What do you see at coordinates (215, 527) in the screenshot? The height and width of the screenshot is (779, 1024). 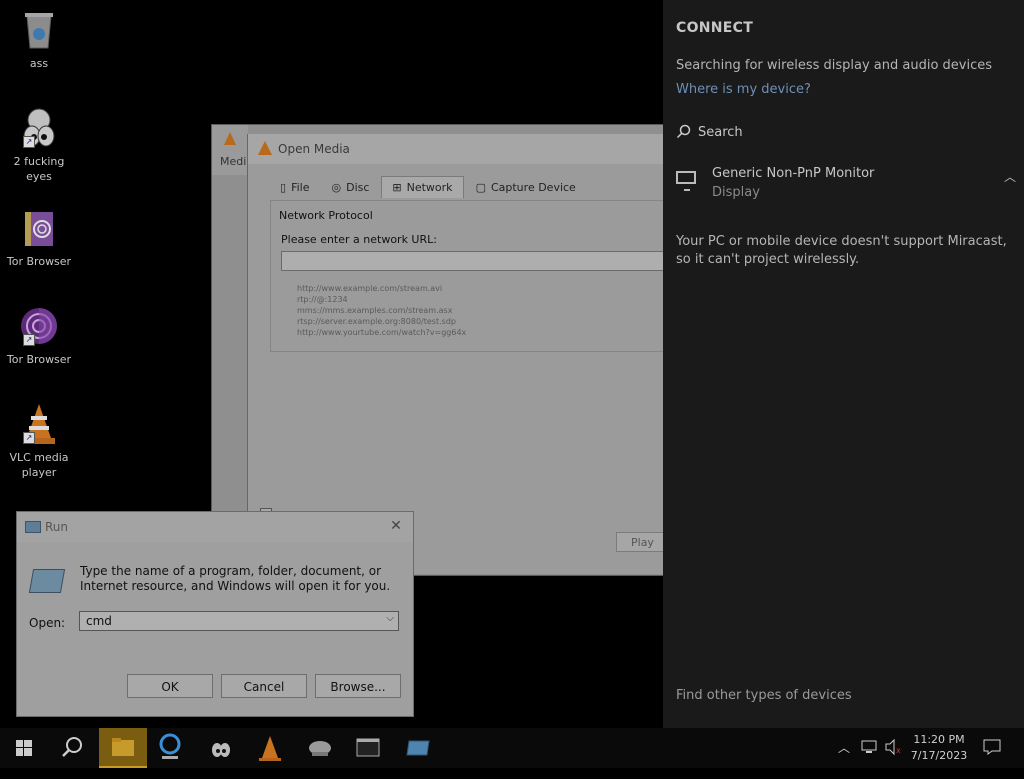 I see `run-titlebar: Run ✕` at bounding box center [215, 527].